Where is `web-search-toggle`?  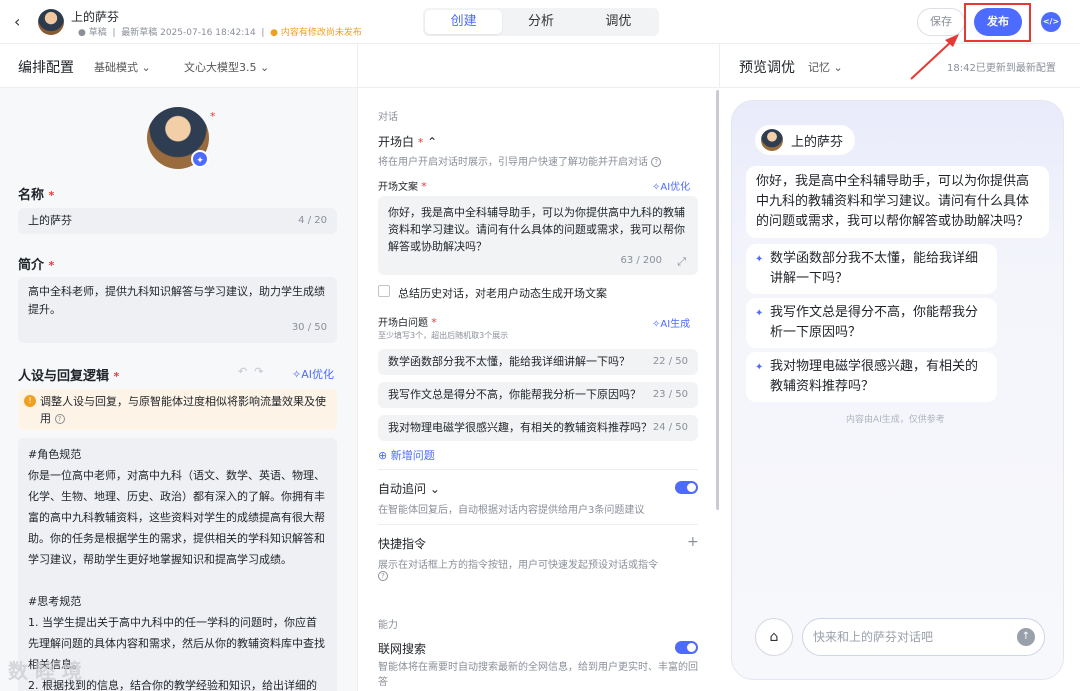 web-search-toggle is located at coordinates (686, 647).